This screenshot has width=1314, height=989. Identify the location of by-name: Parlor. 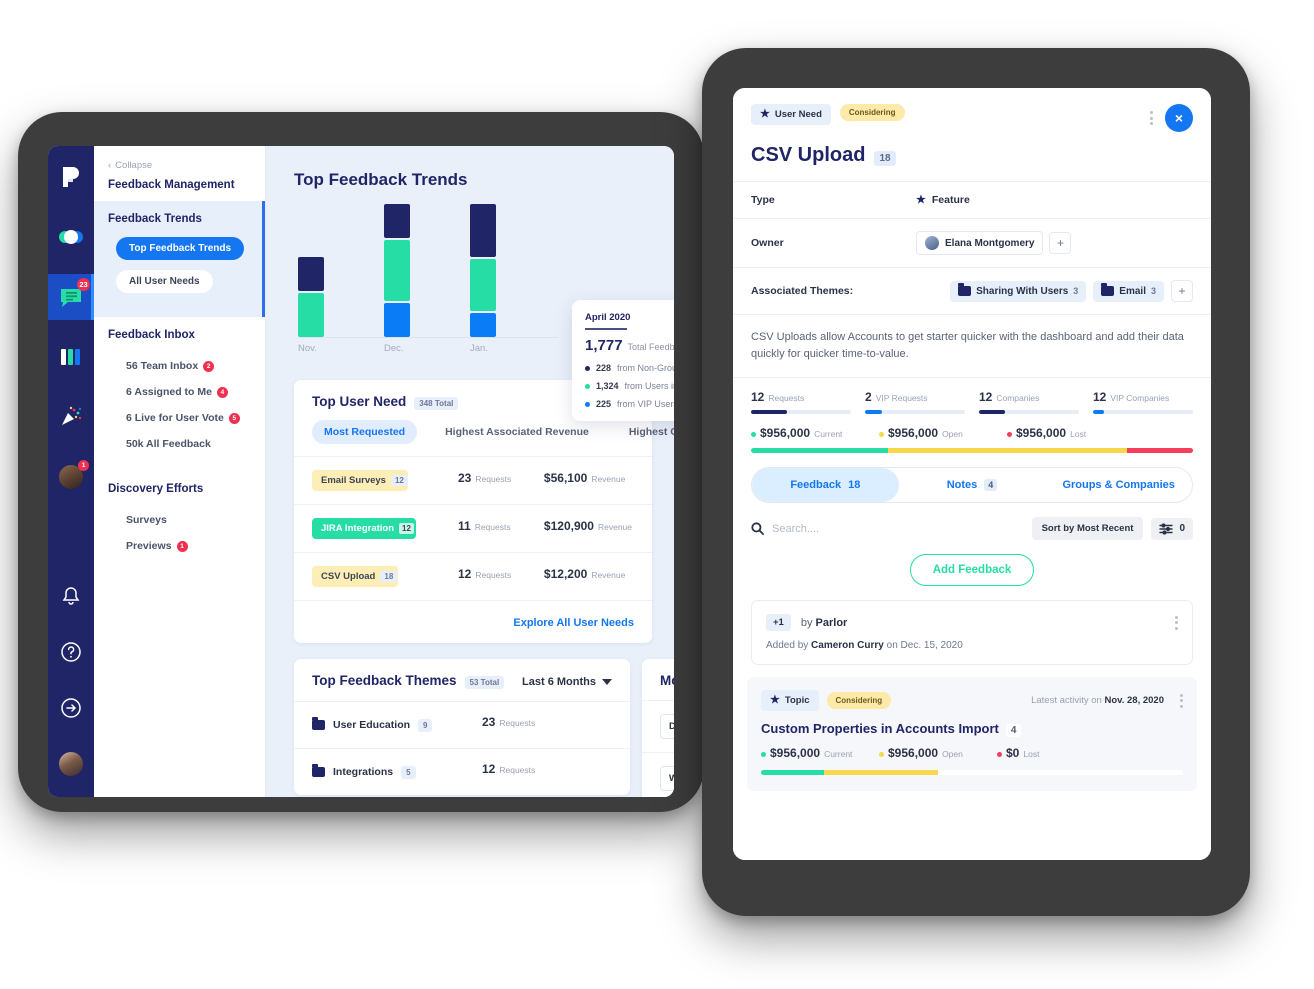
(831, 622).